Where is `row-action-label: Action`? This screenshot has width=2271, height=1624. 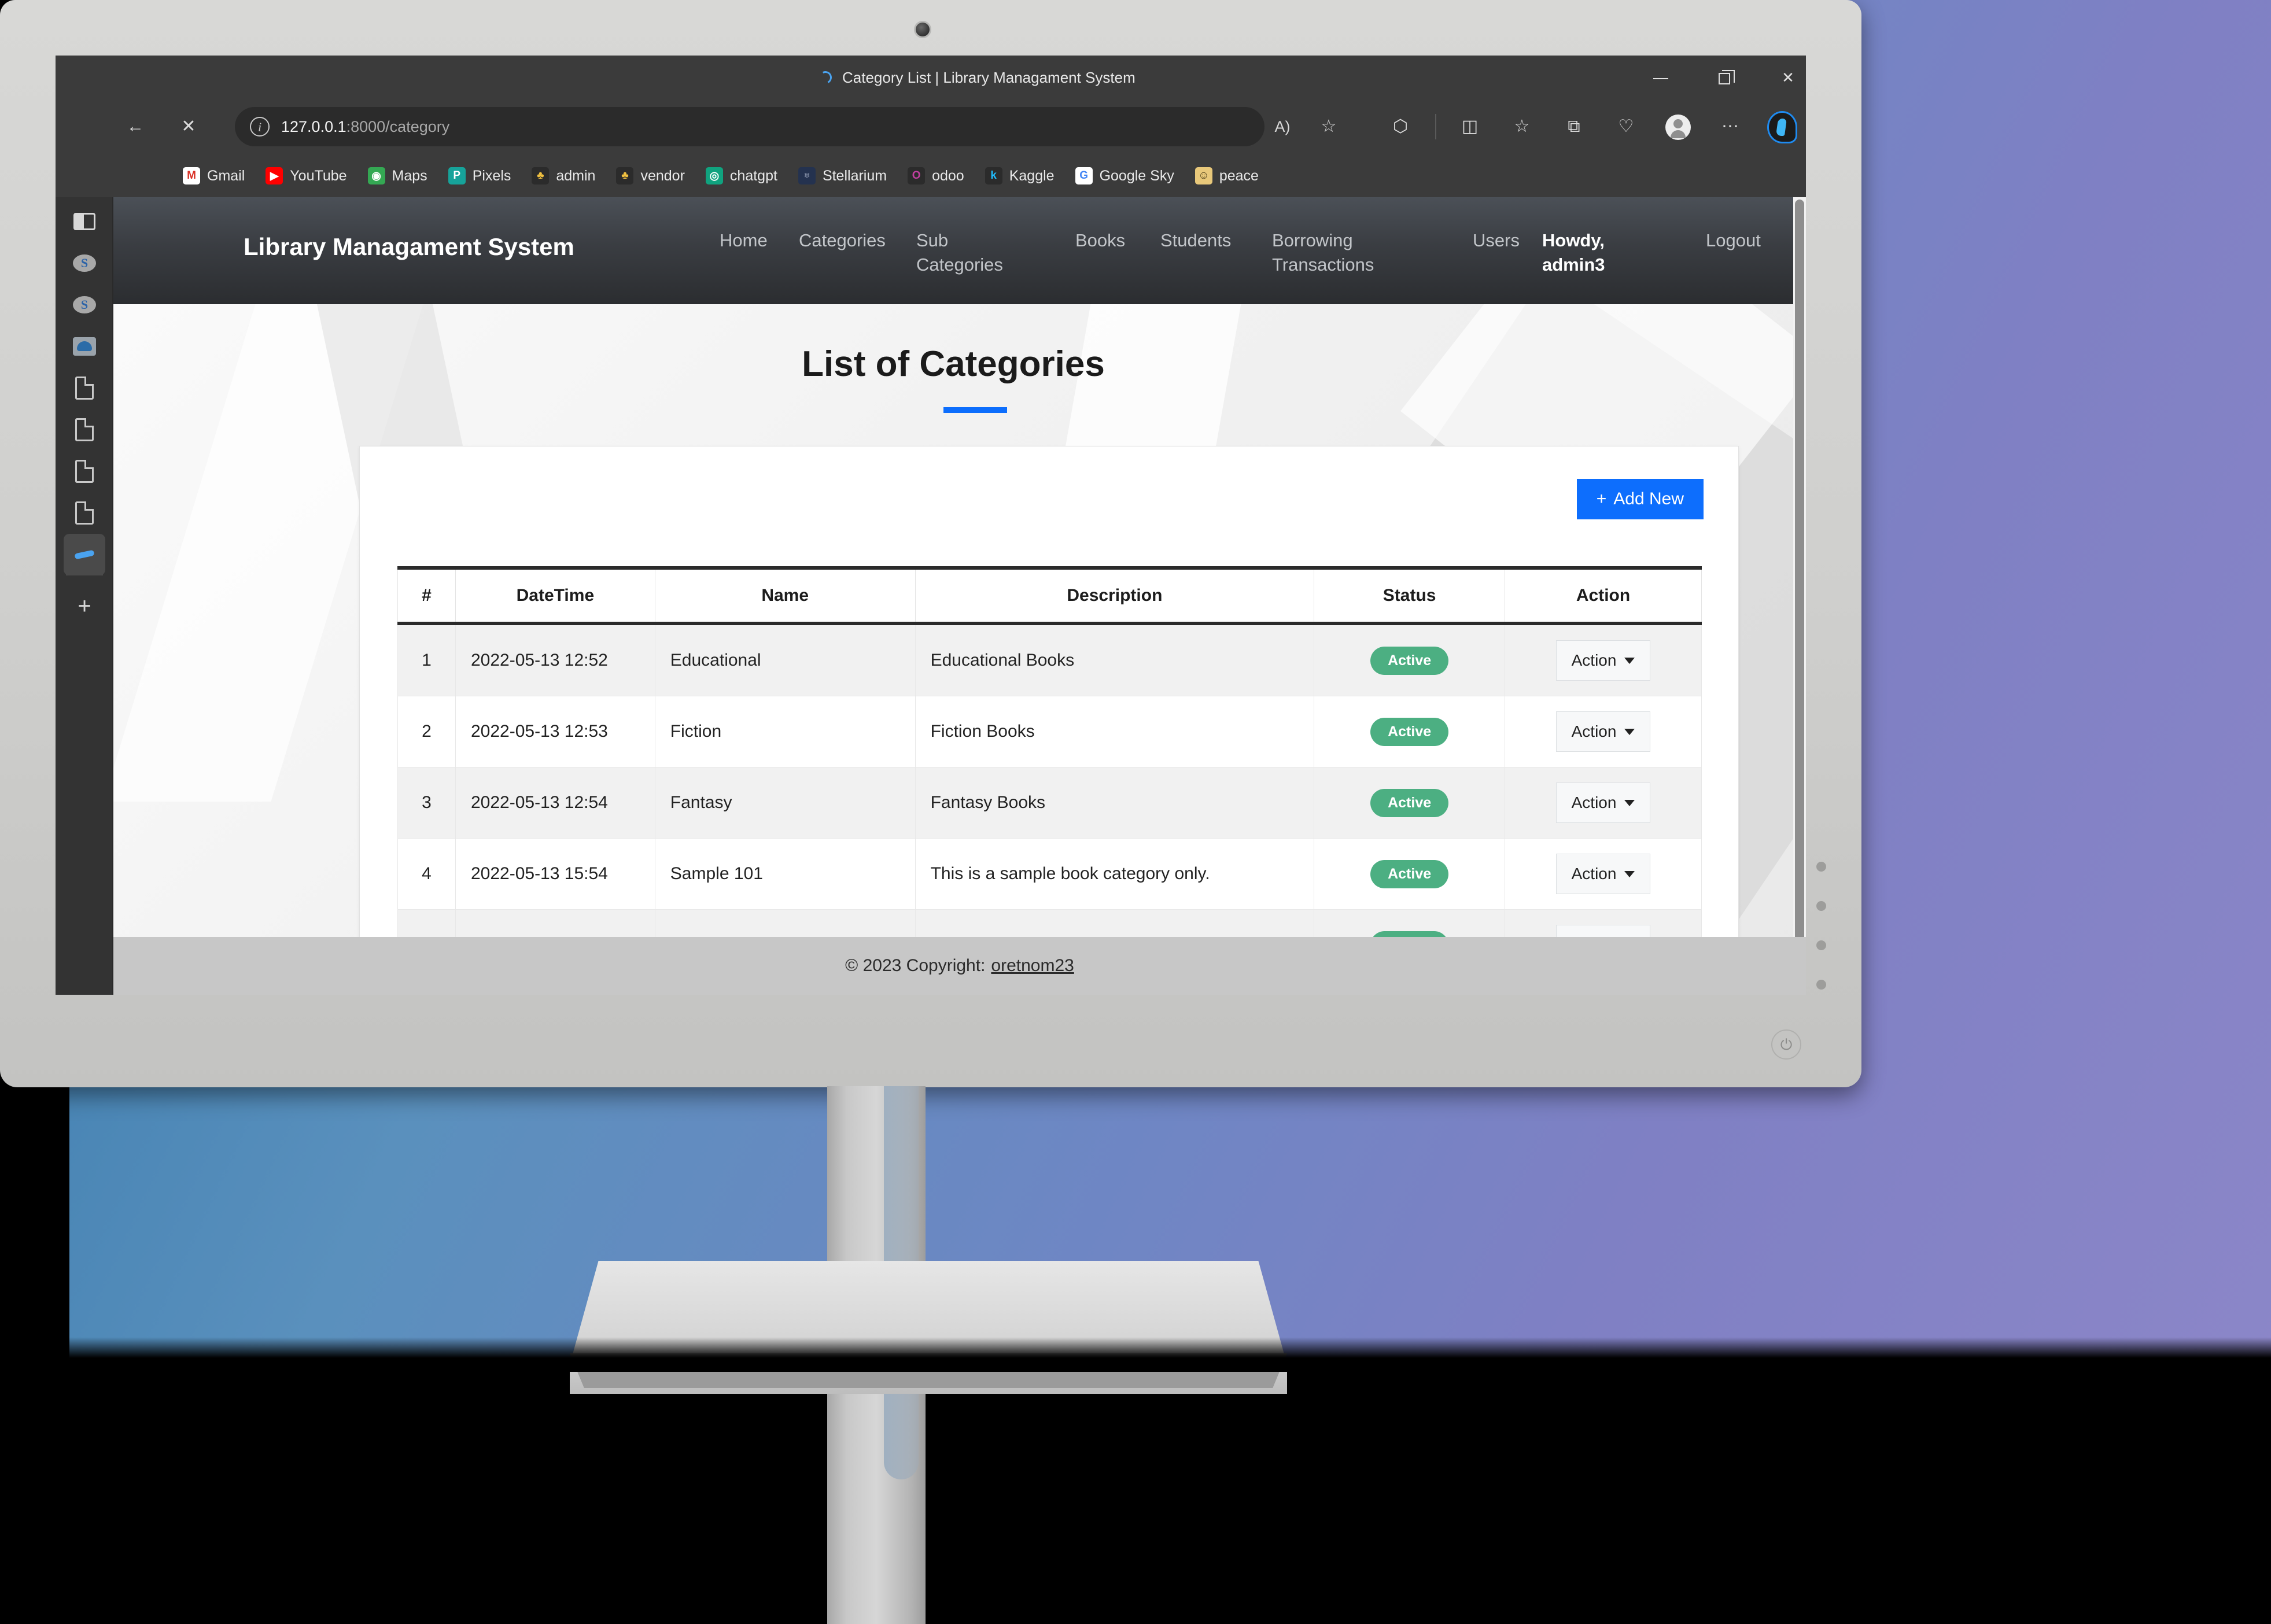 row-action-label: Action is located at coordinates (1594, 731).